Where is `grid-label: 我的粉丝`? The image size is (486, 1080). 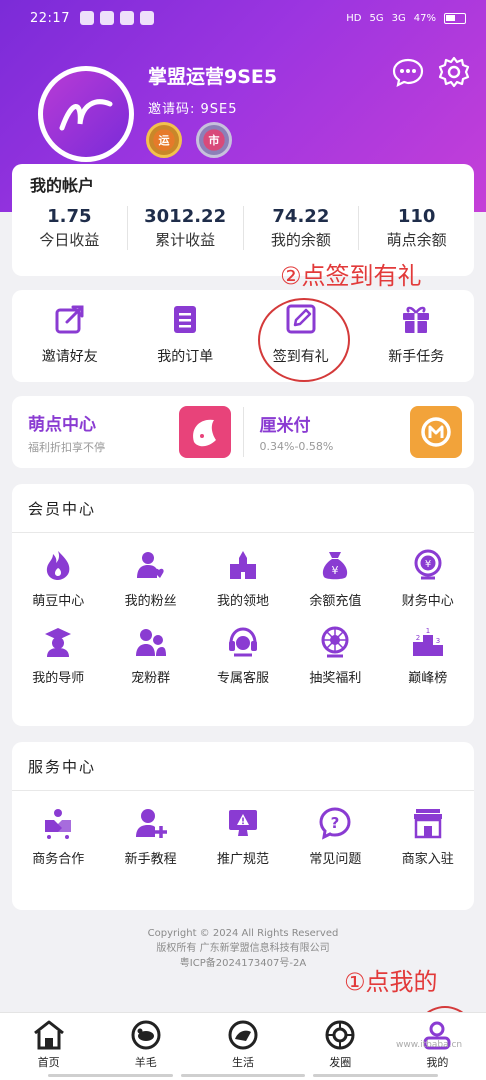
grid-label: 我的粉丝 is located at coordinates (150, 601).